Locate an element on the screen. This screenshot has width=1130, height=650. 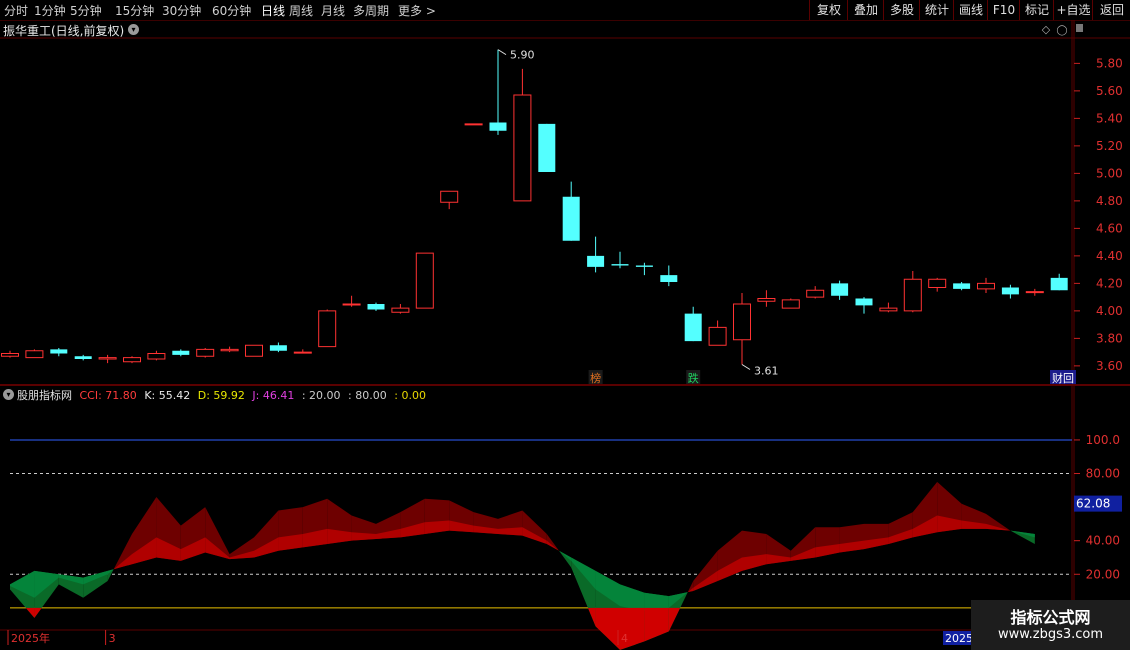
band-k-d is located at coordinates (437, 527).